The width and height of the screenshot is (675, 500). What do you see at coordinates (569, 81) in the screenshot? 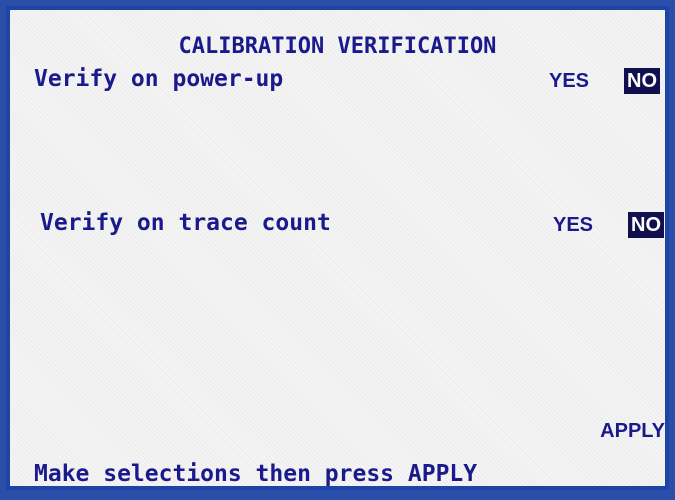
I see `power-up-yes-option: YES` at bounding box center [569, 81].